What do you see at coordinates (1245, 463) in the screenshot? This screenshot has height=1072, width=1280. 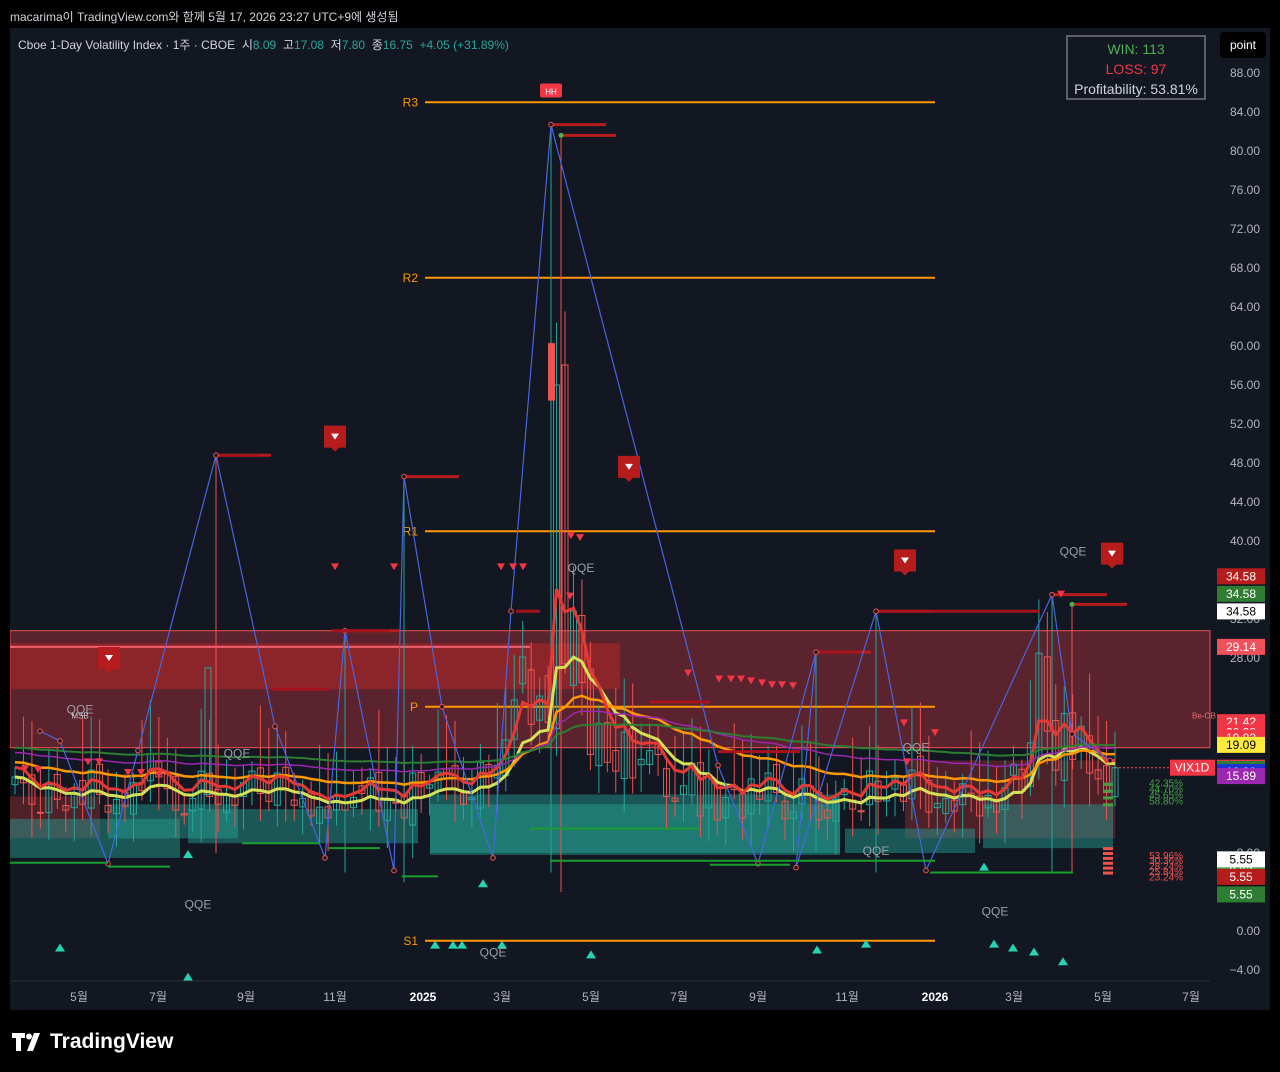 I see `y-tick-label: 48.00` at bounding box center [1245, 463].